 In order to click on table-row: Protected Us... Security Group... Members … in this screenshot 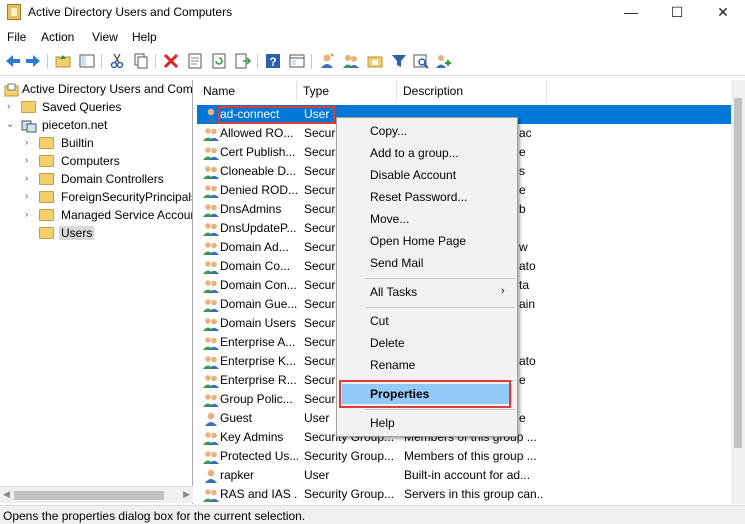, I will do `click(471, 456)`.